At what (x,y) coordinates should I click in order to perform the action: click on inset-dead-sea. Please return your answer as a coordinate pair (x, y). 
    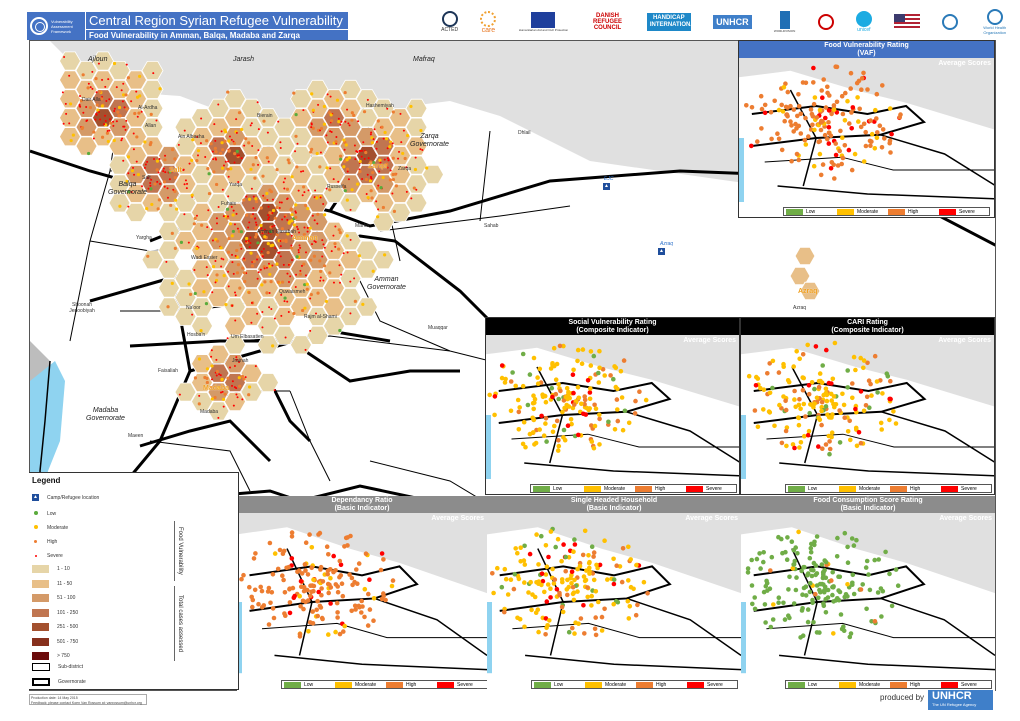
    Looking at the image, I should click on (743, 638).